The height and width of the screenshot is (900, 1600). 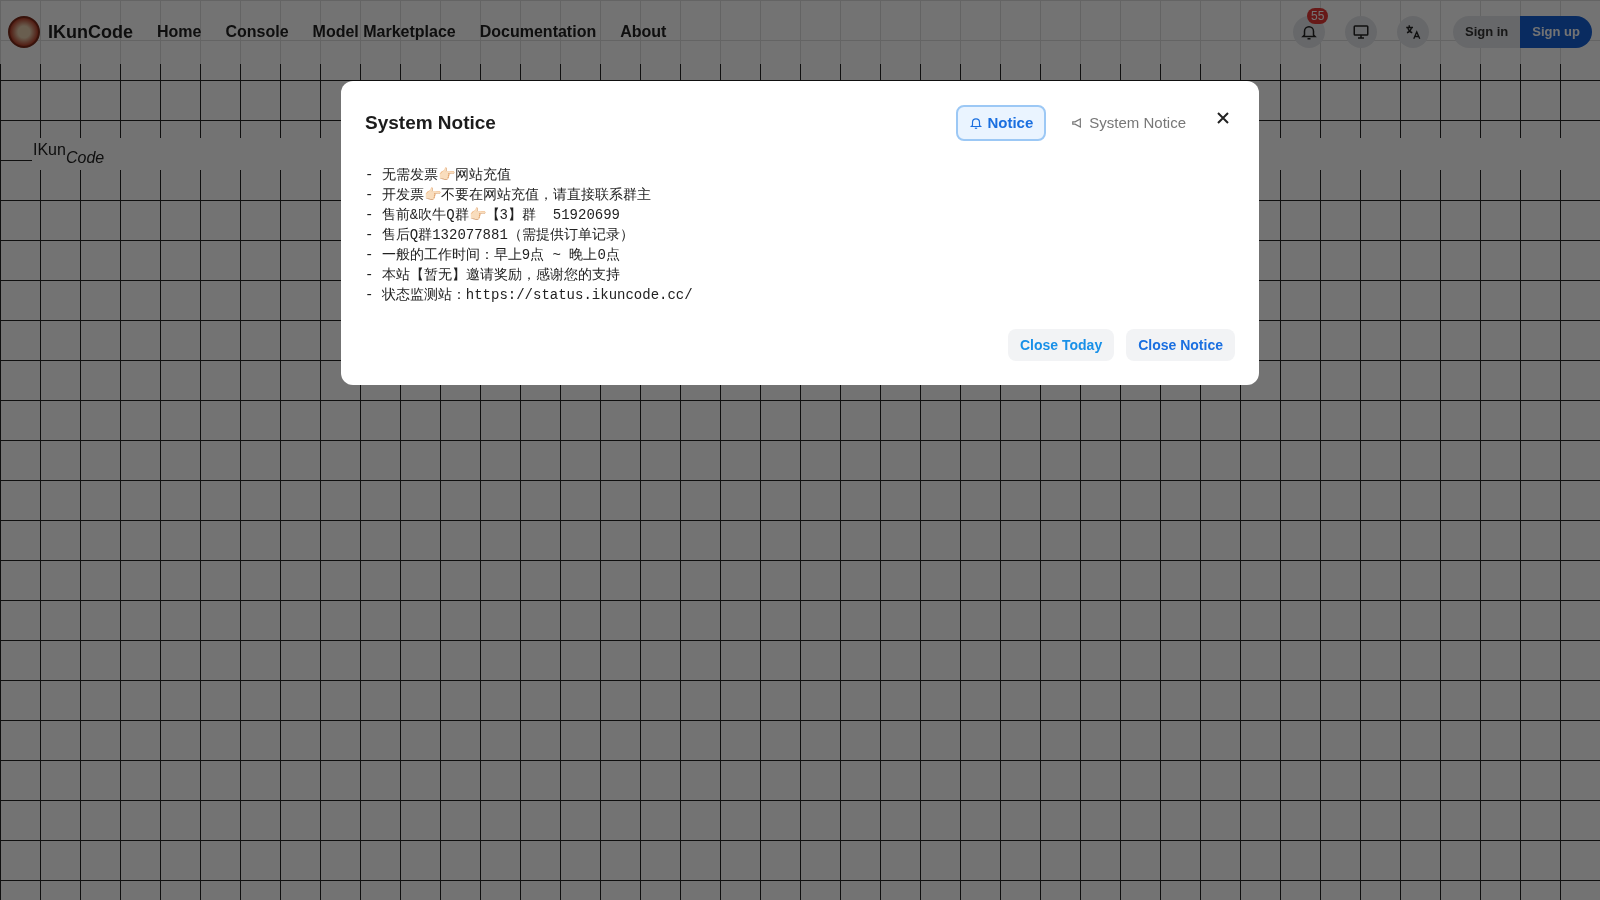 I want to click on dialog-title: System Notice, so click(x=430, y=122).